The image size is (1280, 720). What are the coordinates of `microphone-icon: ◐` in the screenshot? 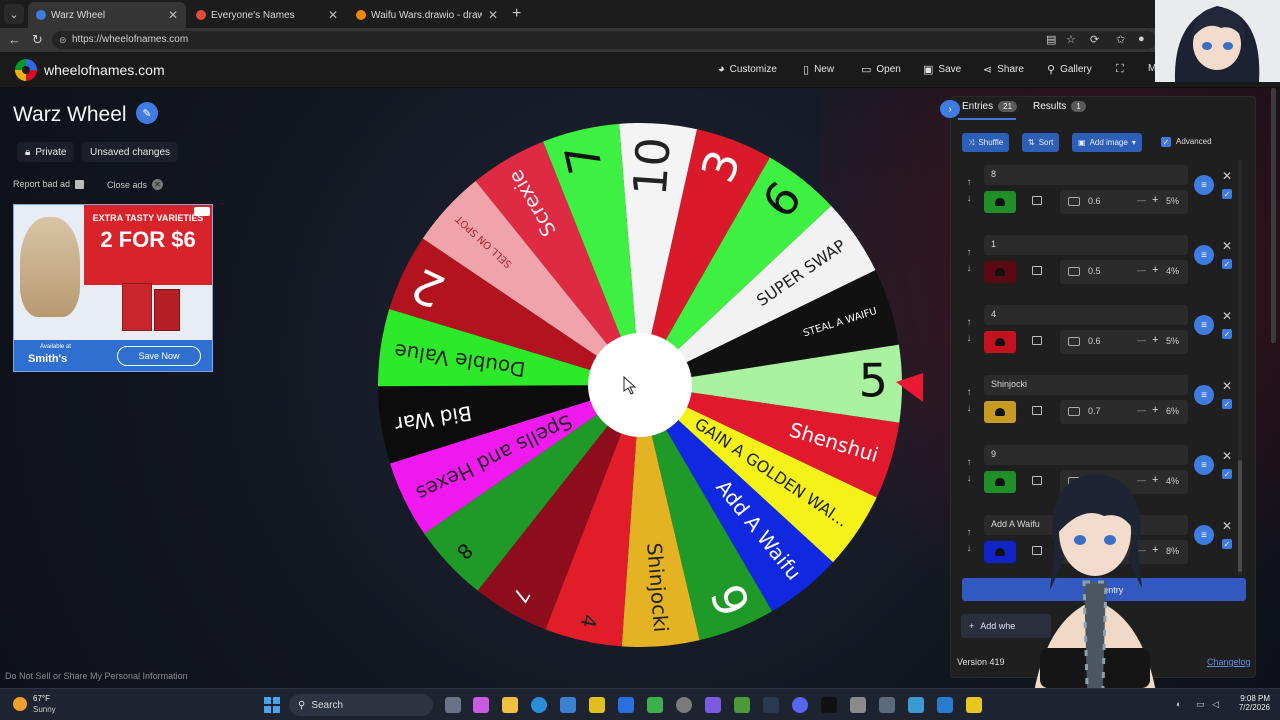 It's located at (1178, 704).